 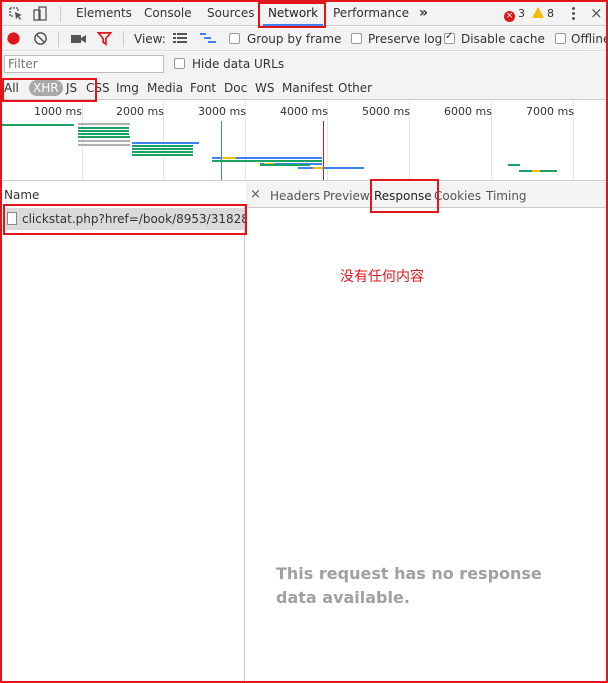 What do you see at coordinates (222, 111) in the screenshot?
I see `timeline-label: 3000 ms` at bounding box center [222, 111].